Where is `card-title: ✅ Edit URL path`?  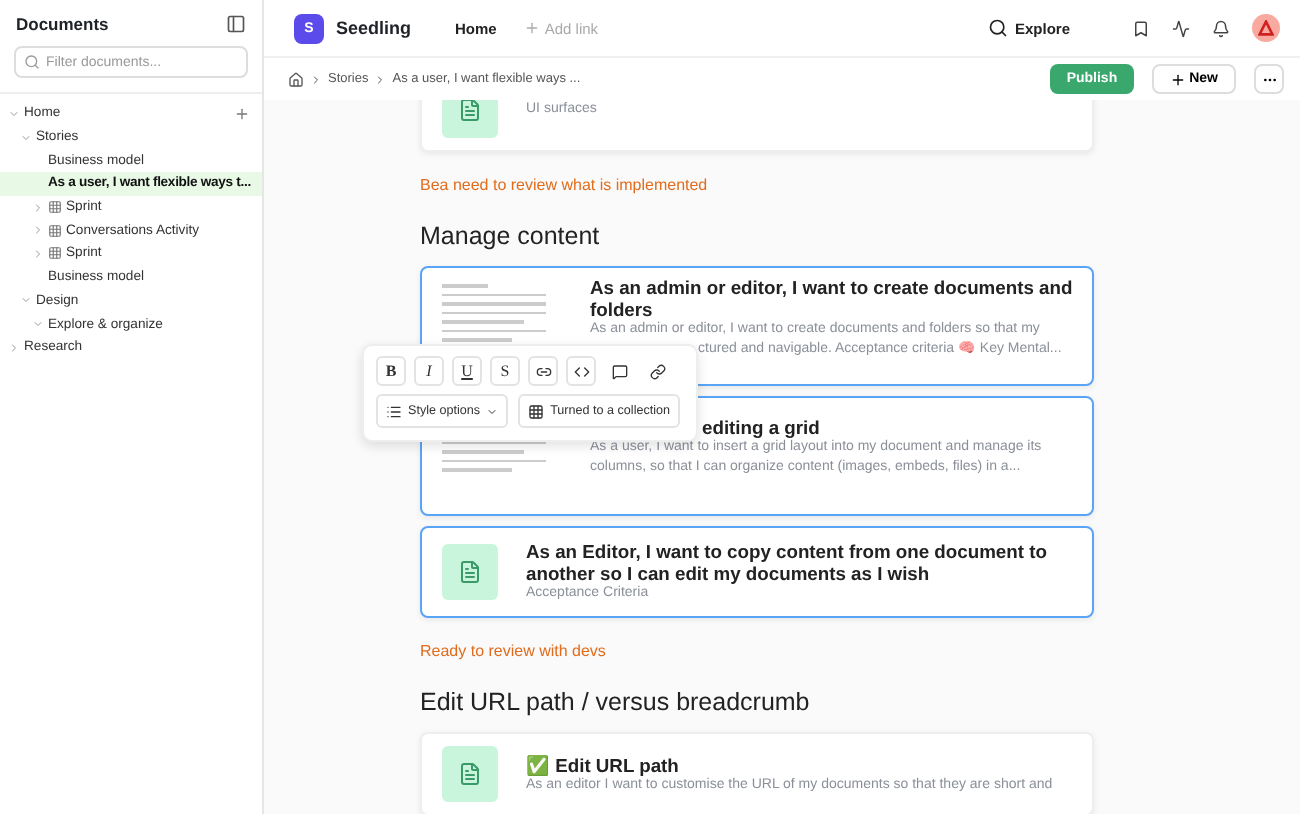 card-title: ✅ Edit URL path is located at coordinates (602, 764).